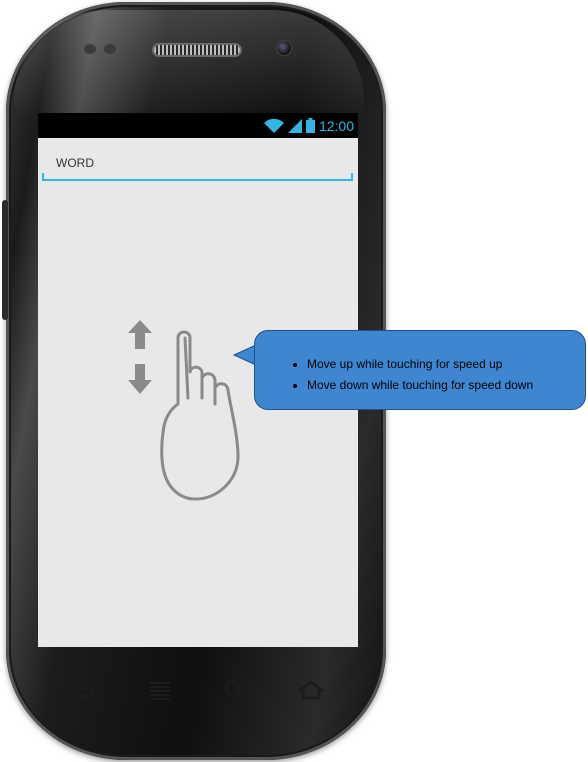  What do you see at coordinates (198, 125) in the screenshot?
I see `status-bar: 12:00` at bounding box center [198, 125].